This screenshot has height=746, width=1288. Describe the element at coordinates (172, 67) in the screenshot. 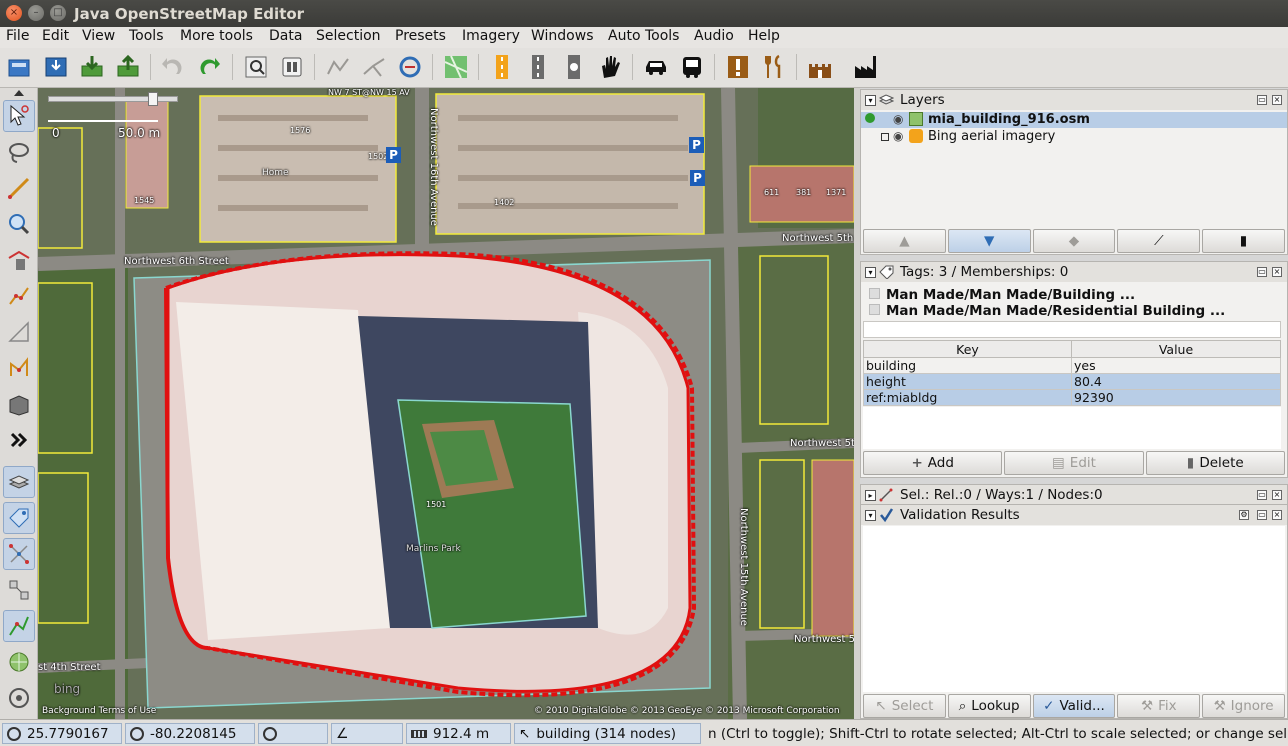

I see `undo-icon` at that location.